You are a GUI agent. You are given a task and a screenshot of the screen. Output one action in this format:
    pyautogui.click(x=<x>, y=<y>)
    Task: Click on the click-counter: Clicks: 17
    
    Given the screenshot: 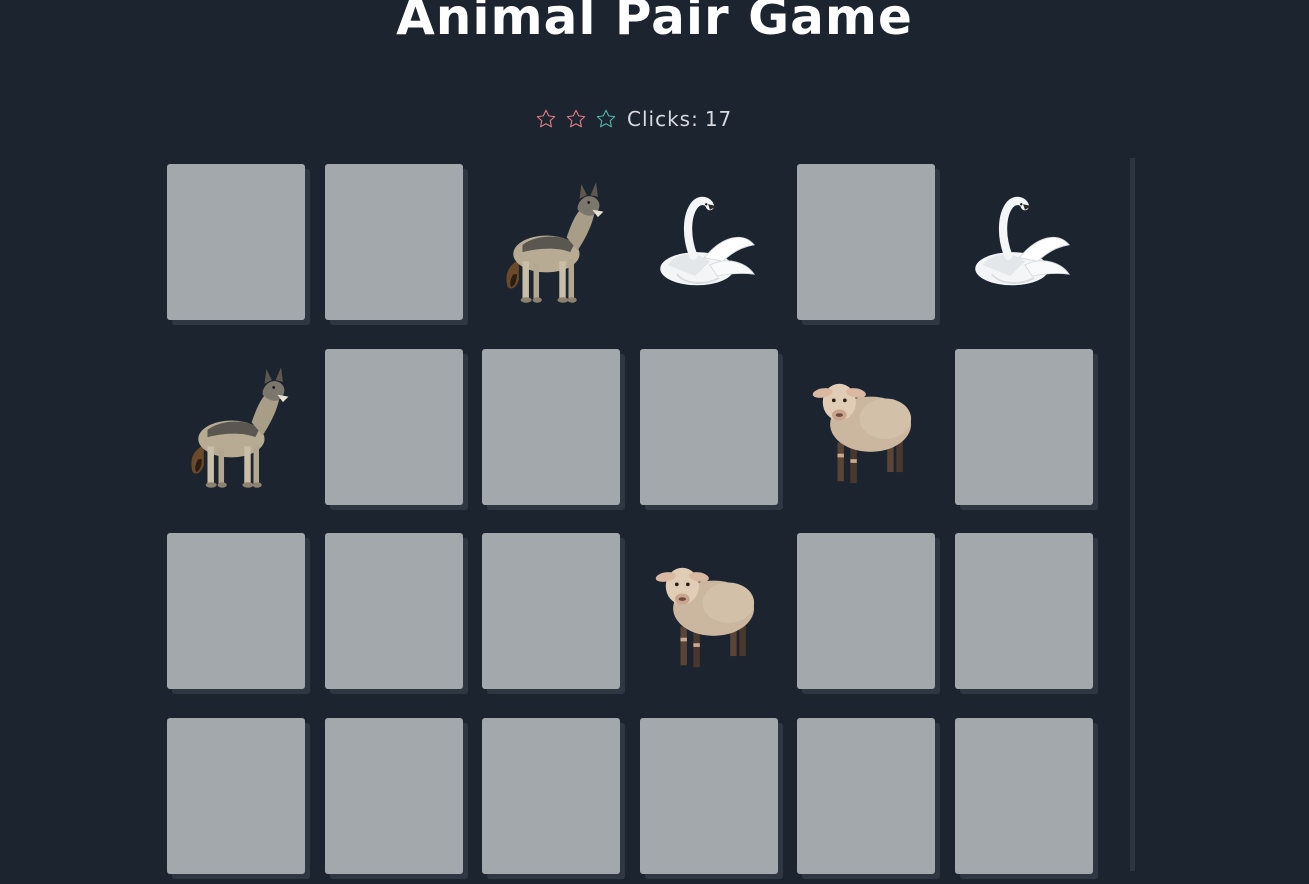 What is the action you would take?
    pyautogui.click(x=679, y=119)
    